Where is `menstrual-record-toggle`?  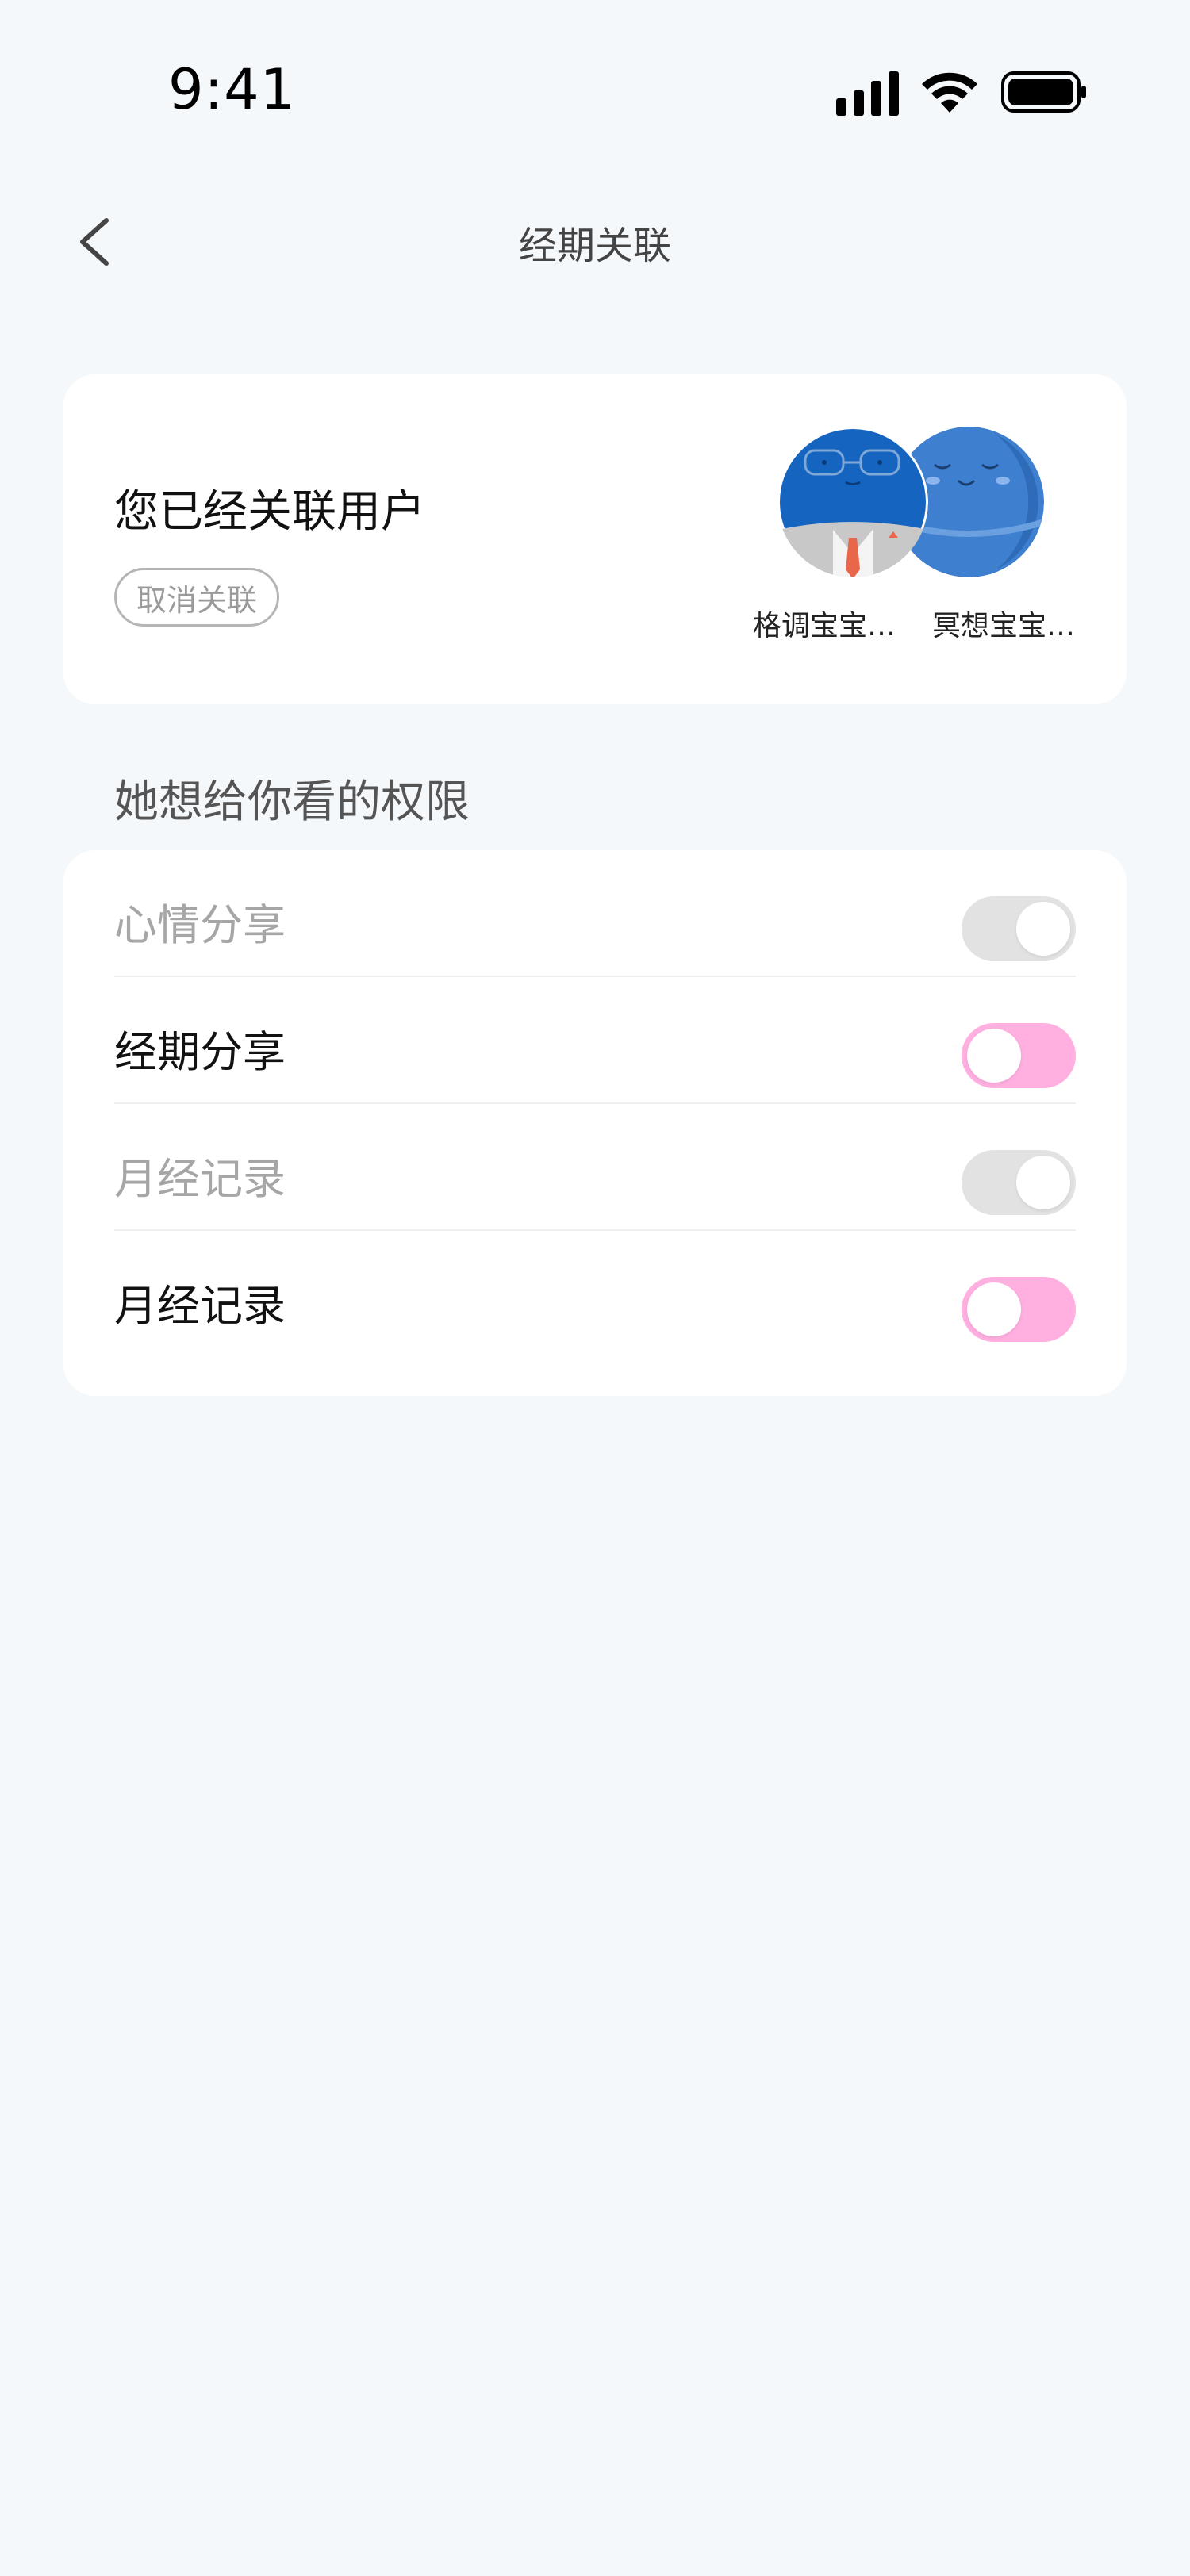
menstrual-record-toggle is located at coordinates (1019, 1182).